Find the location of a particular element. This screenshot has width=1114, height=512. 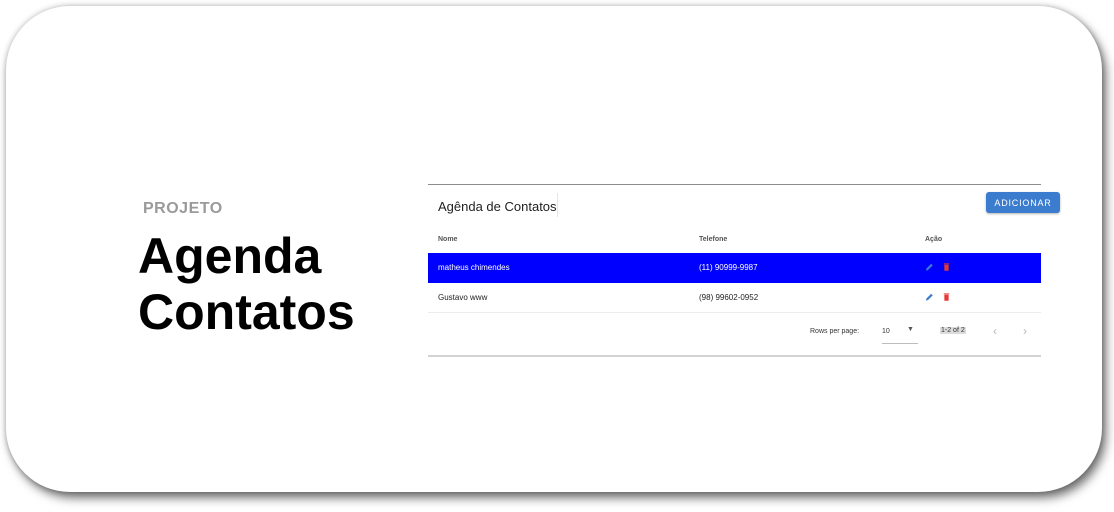

add-contact-button: ADICIONAR is located at coordinates (1023, 202).